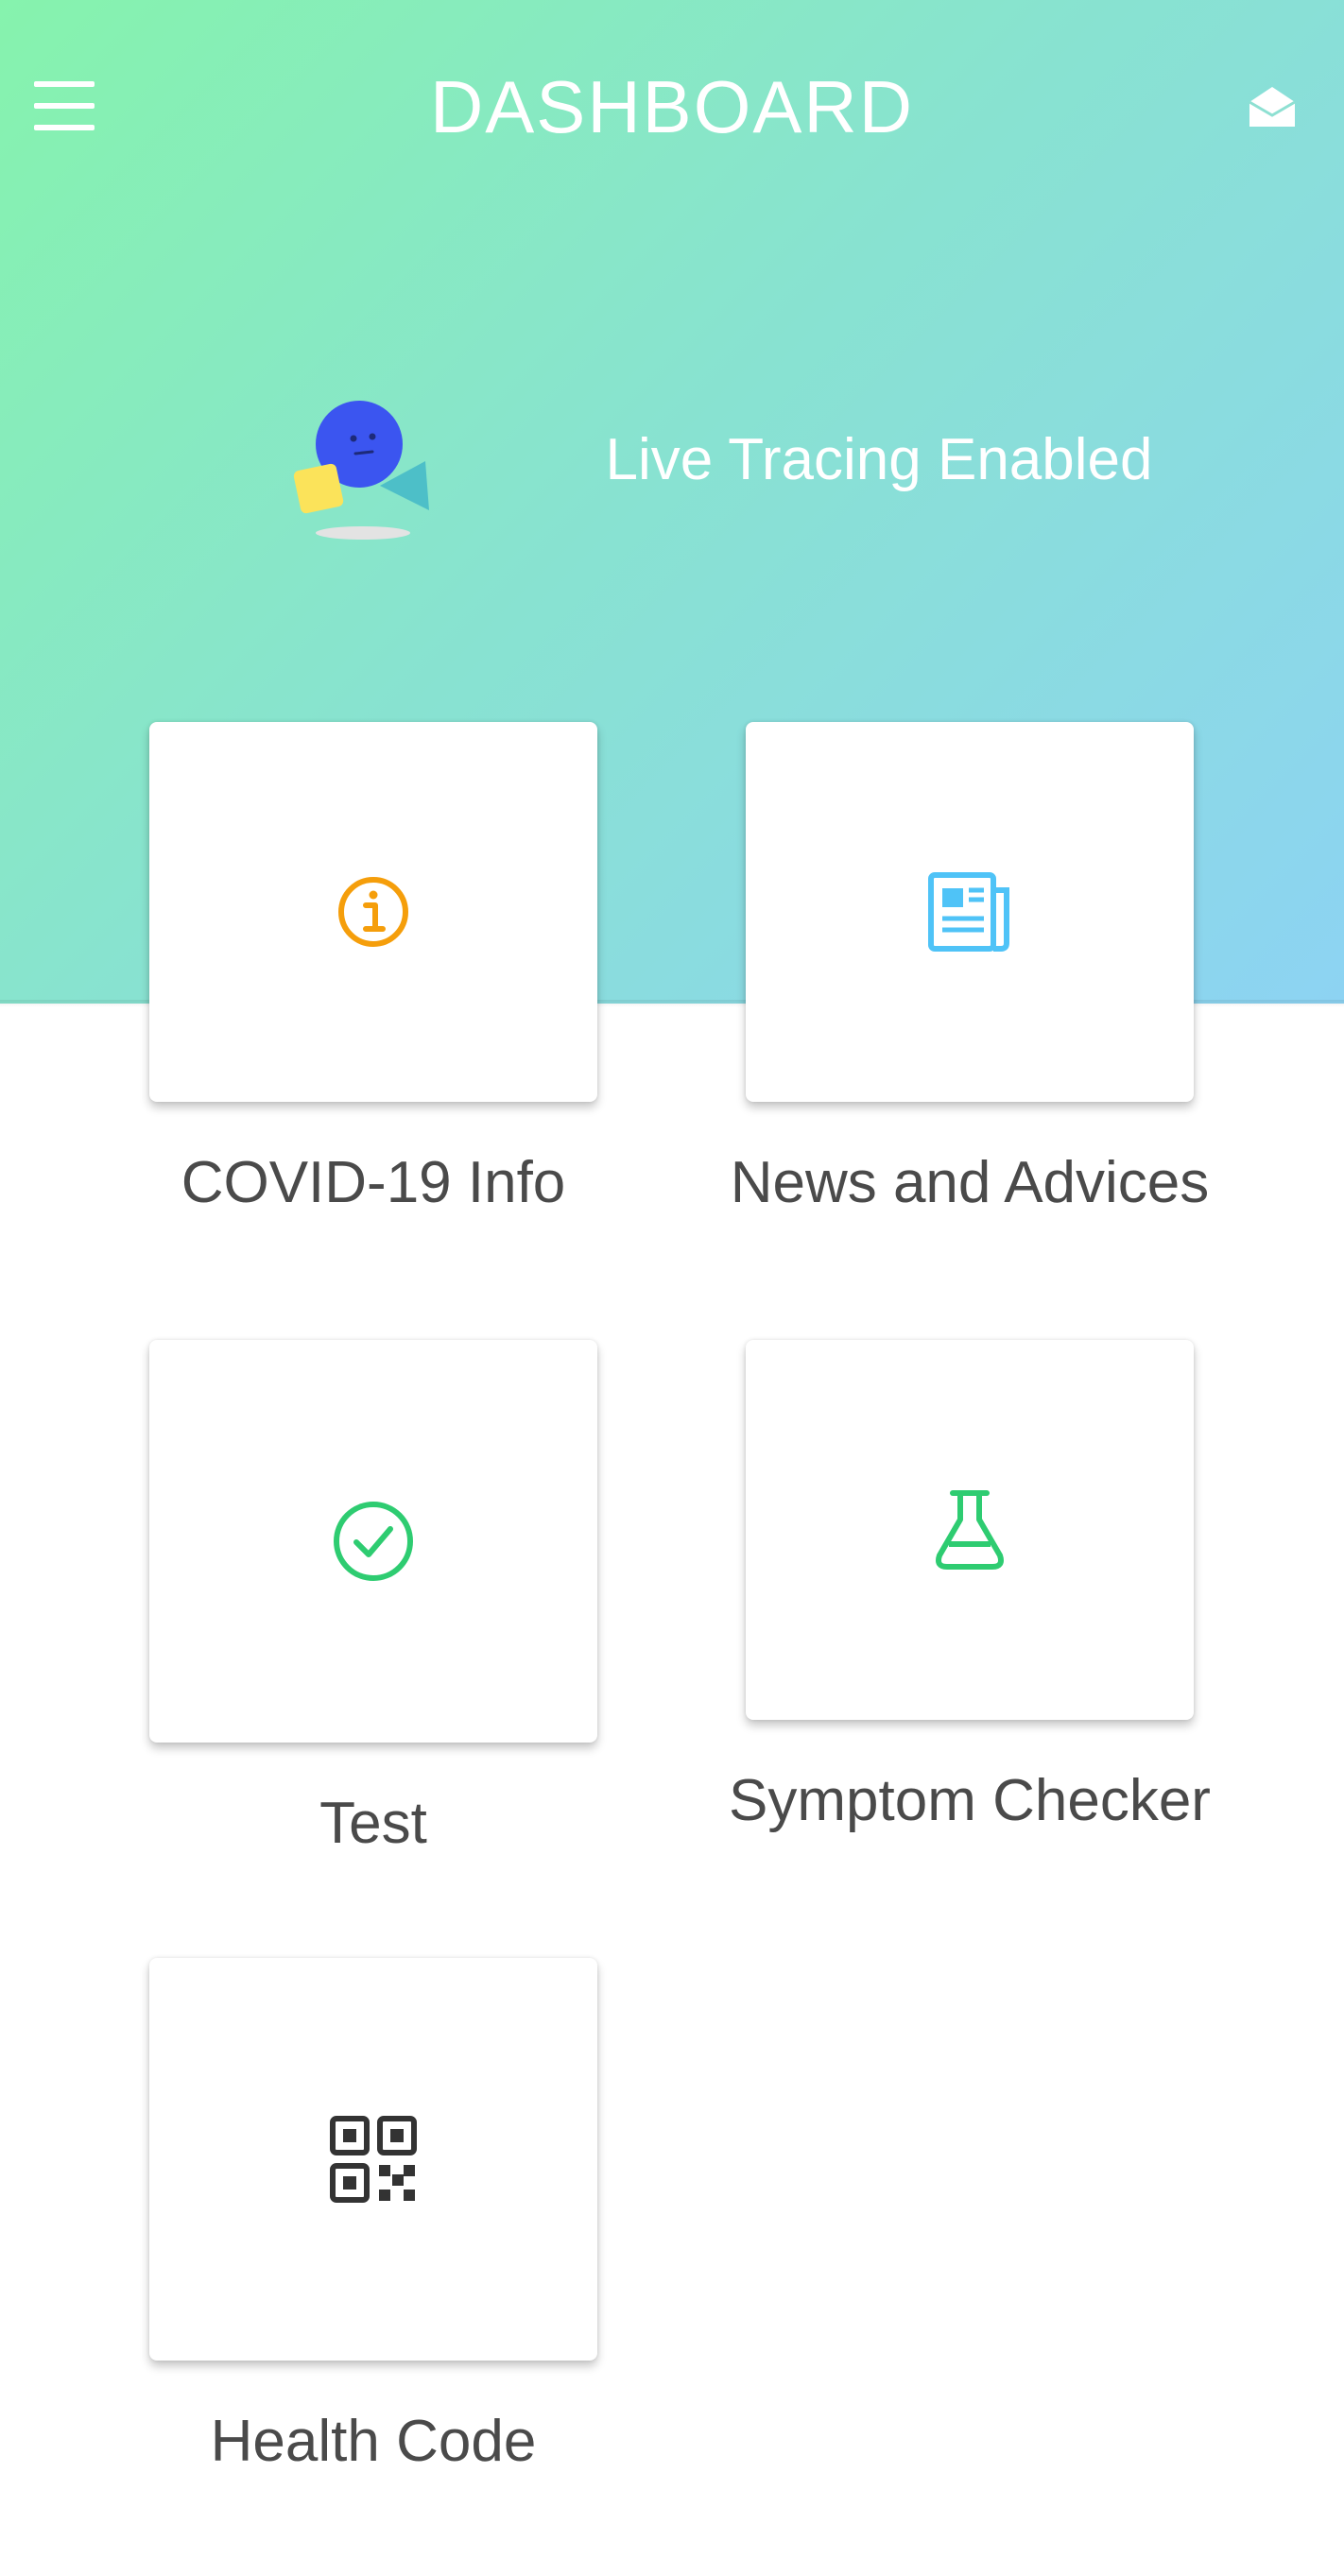 This screenshot has height=2576, width=1344. I want to click on check-circle-icon, so click(373, 1541).